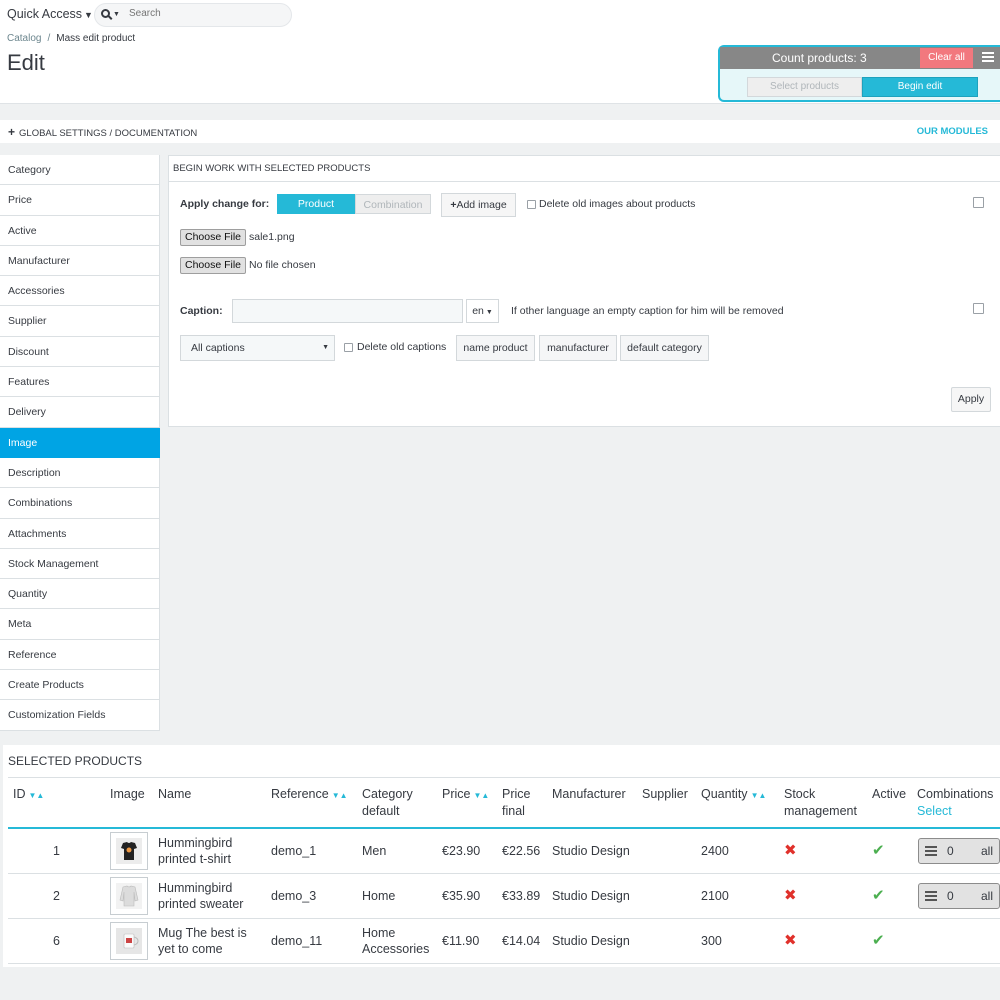 The image size is (1000, 1000). I want to click on sidebar-item-quantity: Quantity, so click(80, 594).